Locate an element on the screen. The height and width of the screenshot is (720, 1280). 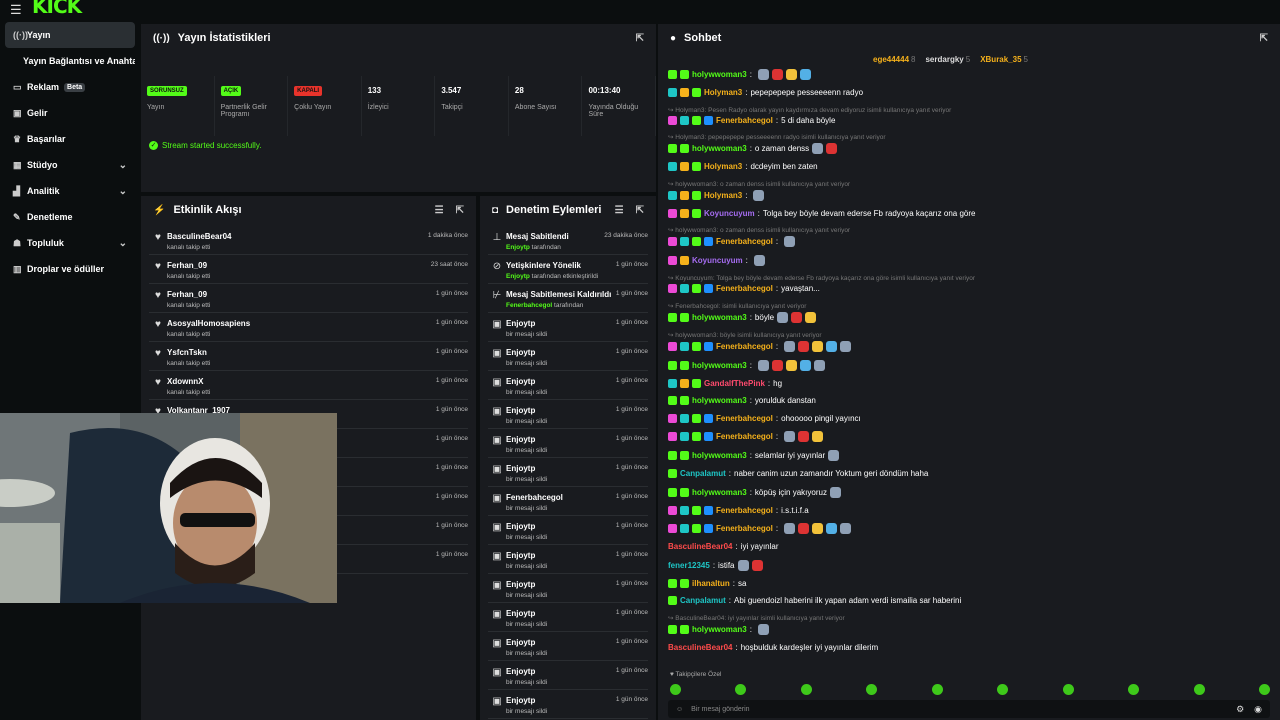
chat-message: Fenerbahcegol: is located at coordinates (969, 436).